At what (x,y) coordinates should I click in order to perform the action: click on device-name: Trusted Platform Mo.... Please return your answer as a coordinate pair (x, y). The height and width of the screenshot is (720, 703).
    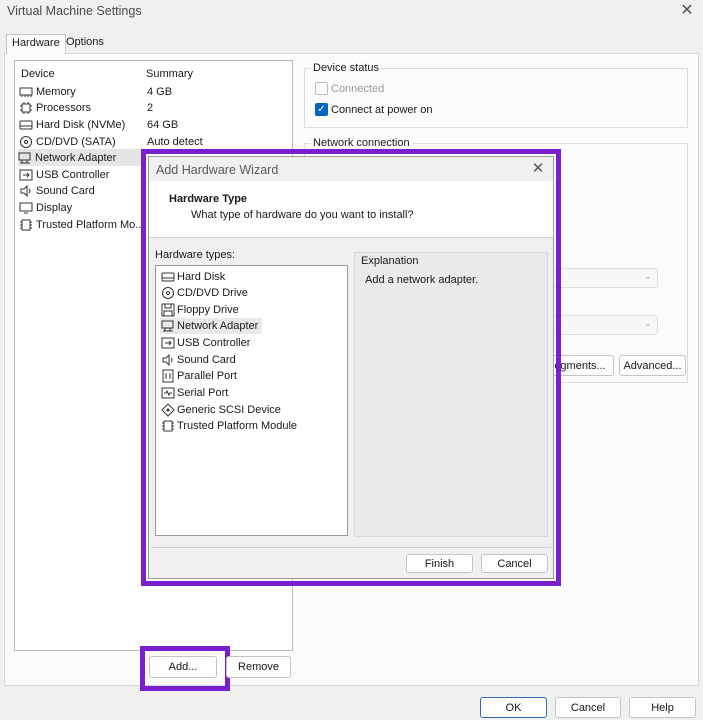
    Looking at the image, I should click on (90, 224).